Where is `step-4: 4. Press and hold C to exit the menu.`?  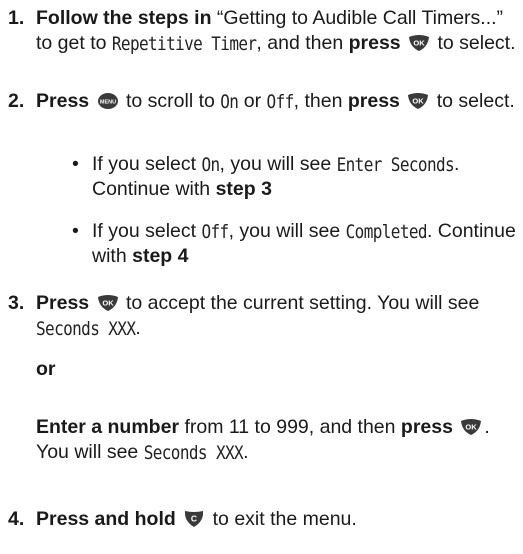 step-4: 4. Press and hold C to exit the menu. is located at coordinates (258, 519).